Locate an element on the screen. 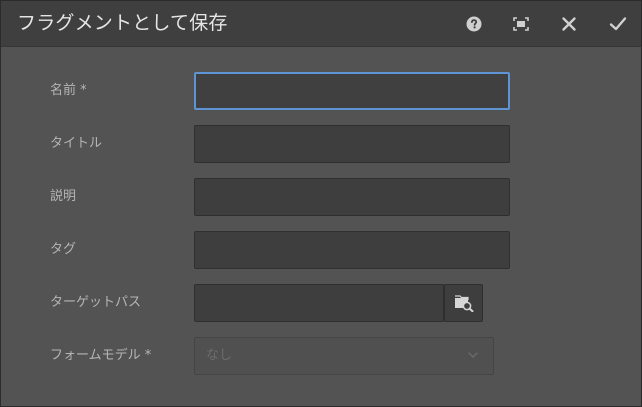  close-icon is located at coordinates (569, 24).